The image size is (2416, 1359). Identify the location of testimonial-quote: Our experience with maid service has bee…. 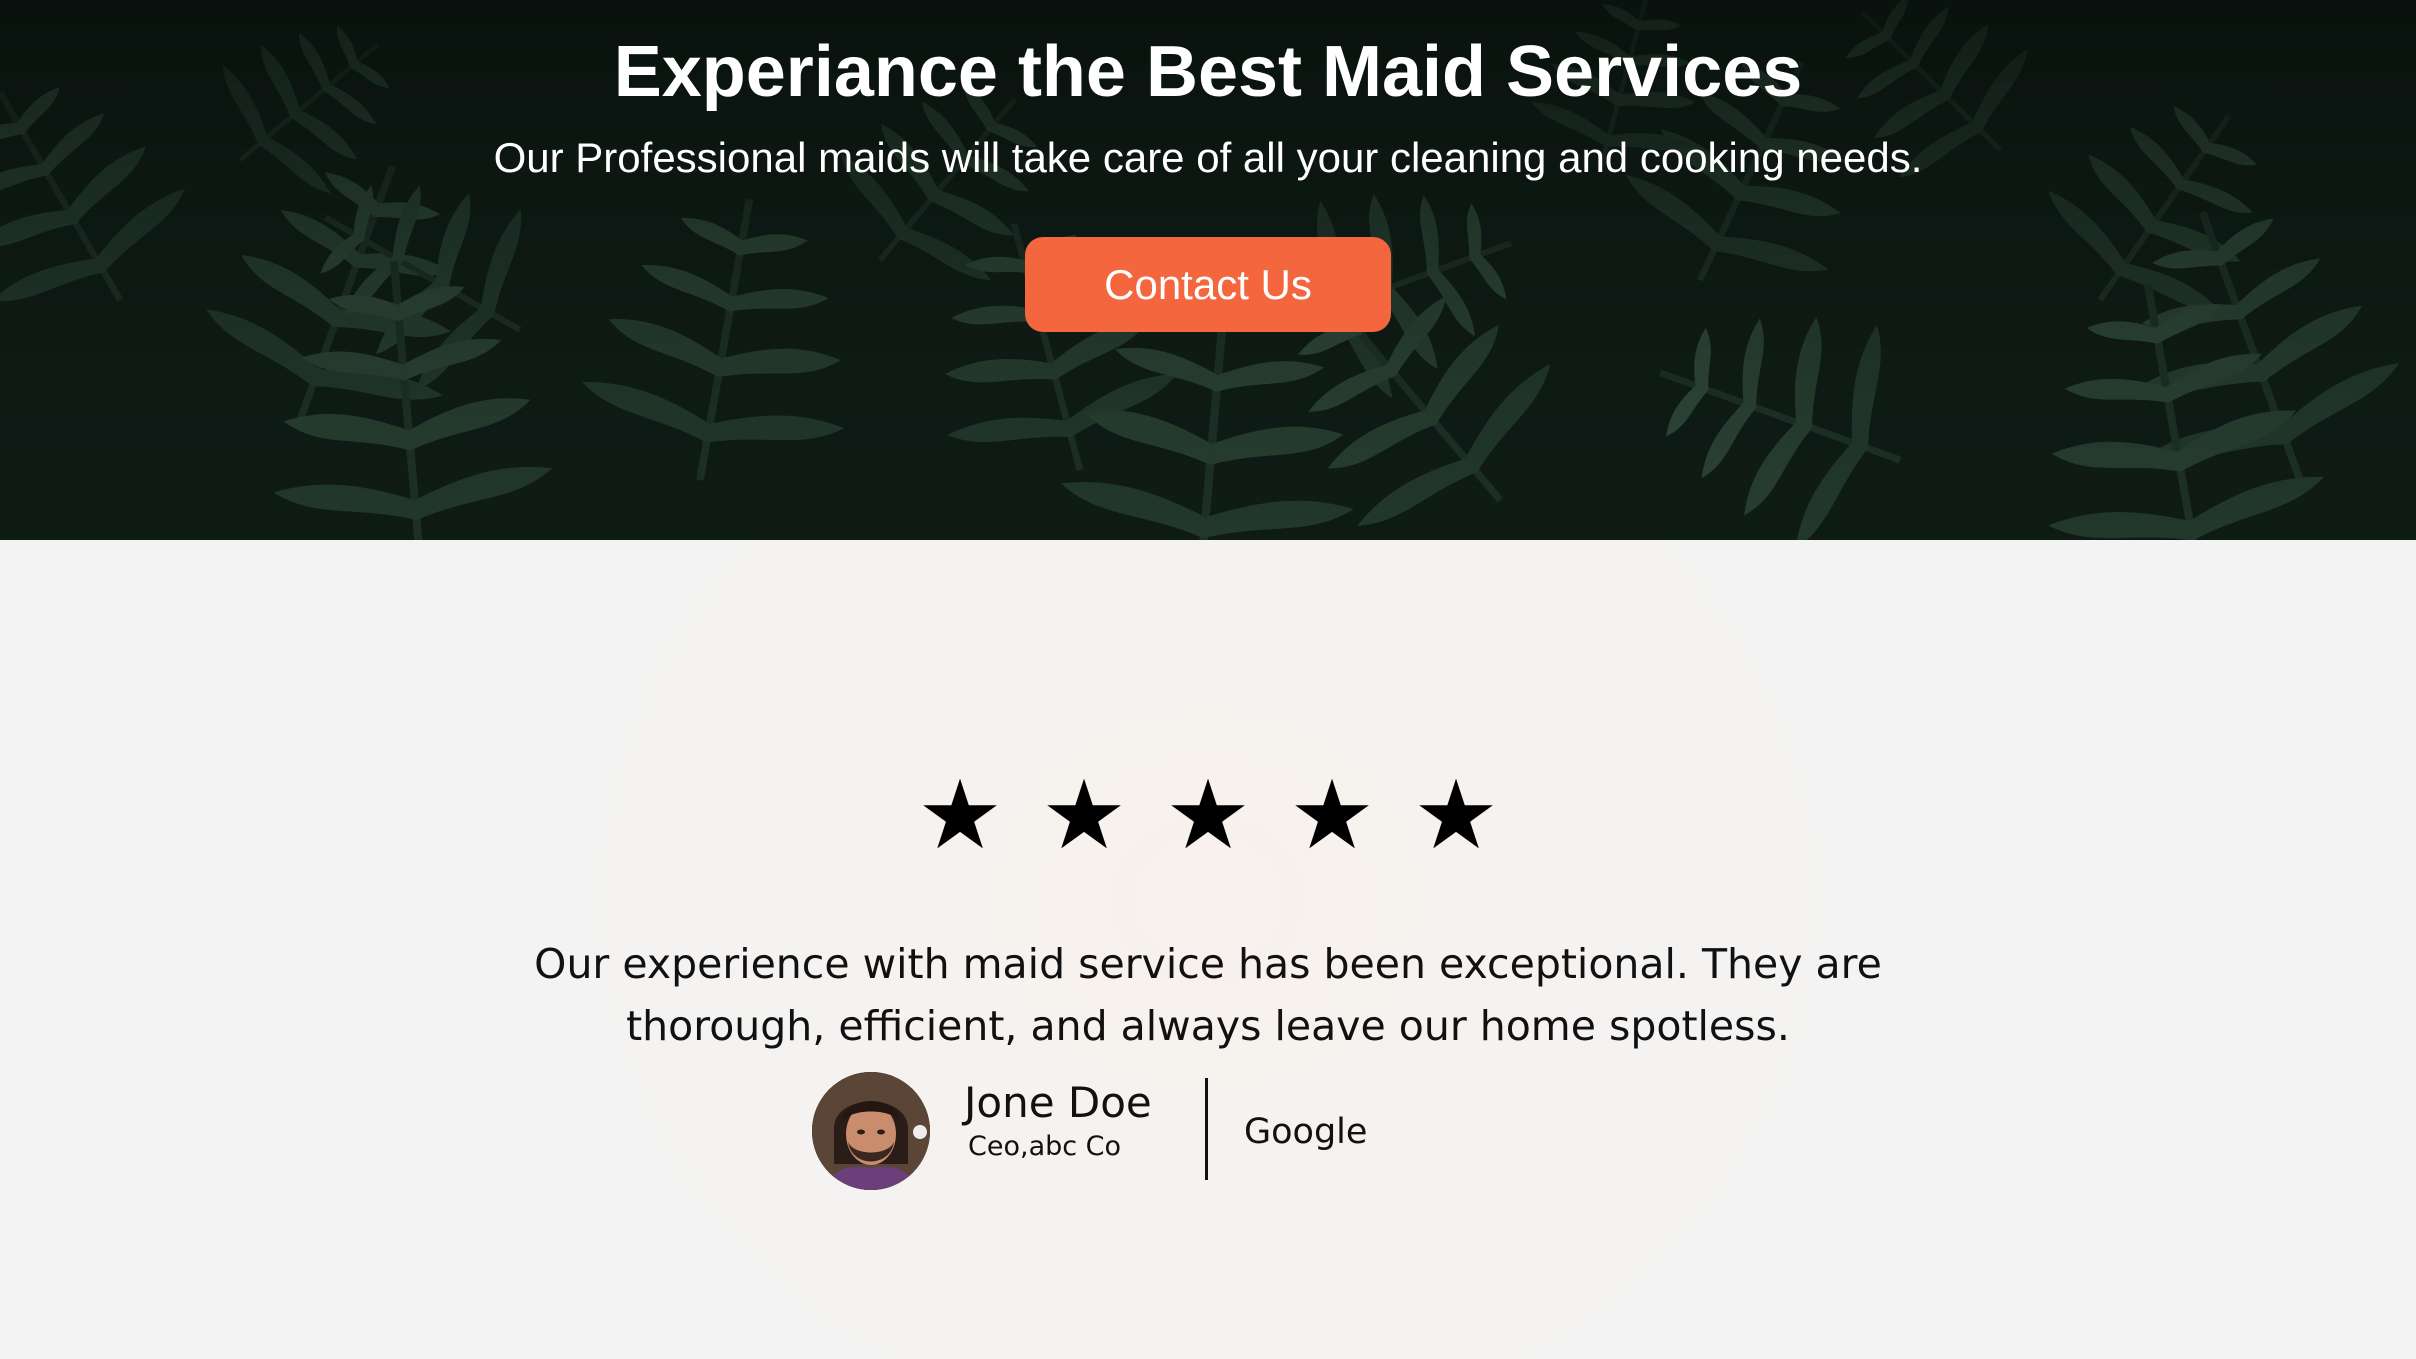
(1208, 995).